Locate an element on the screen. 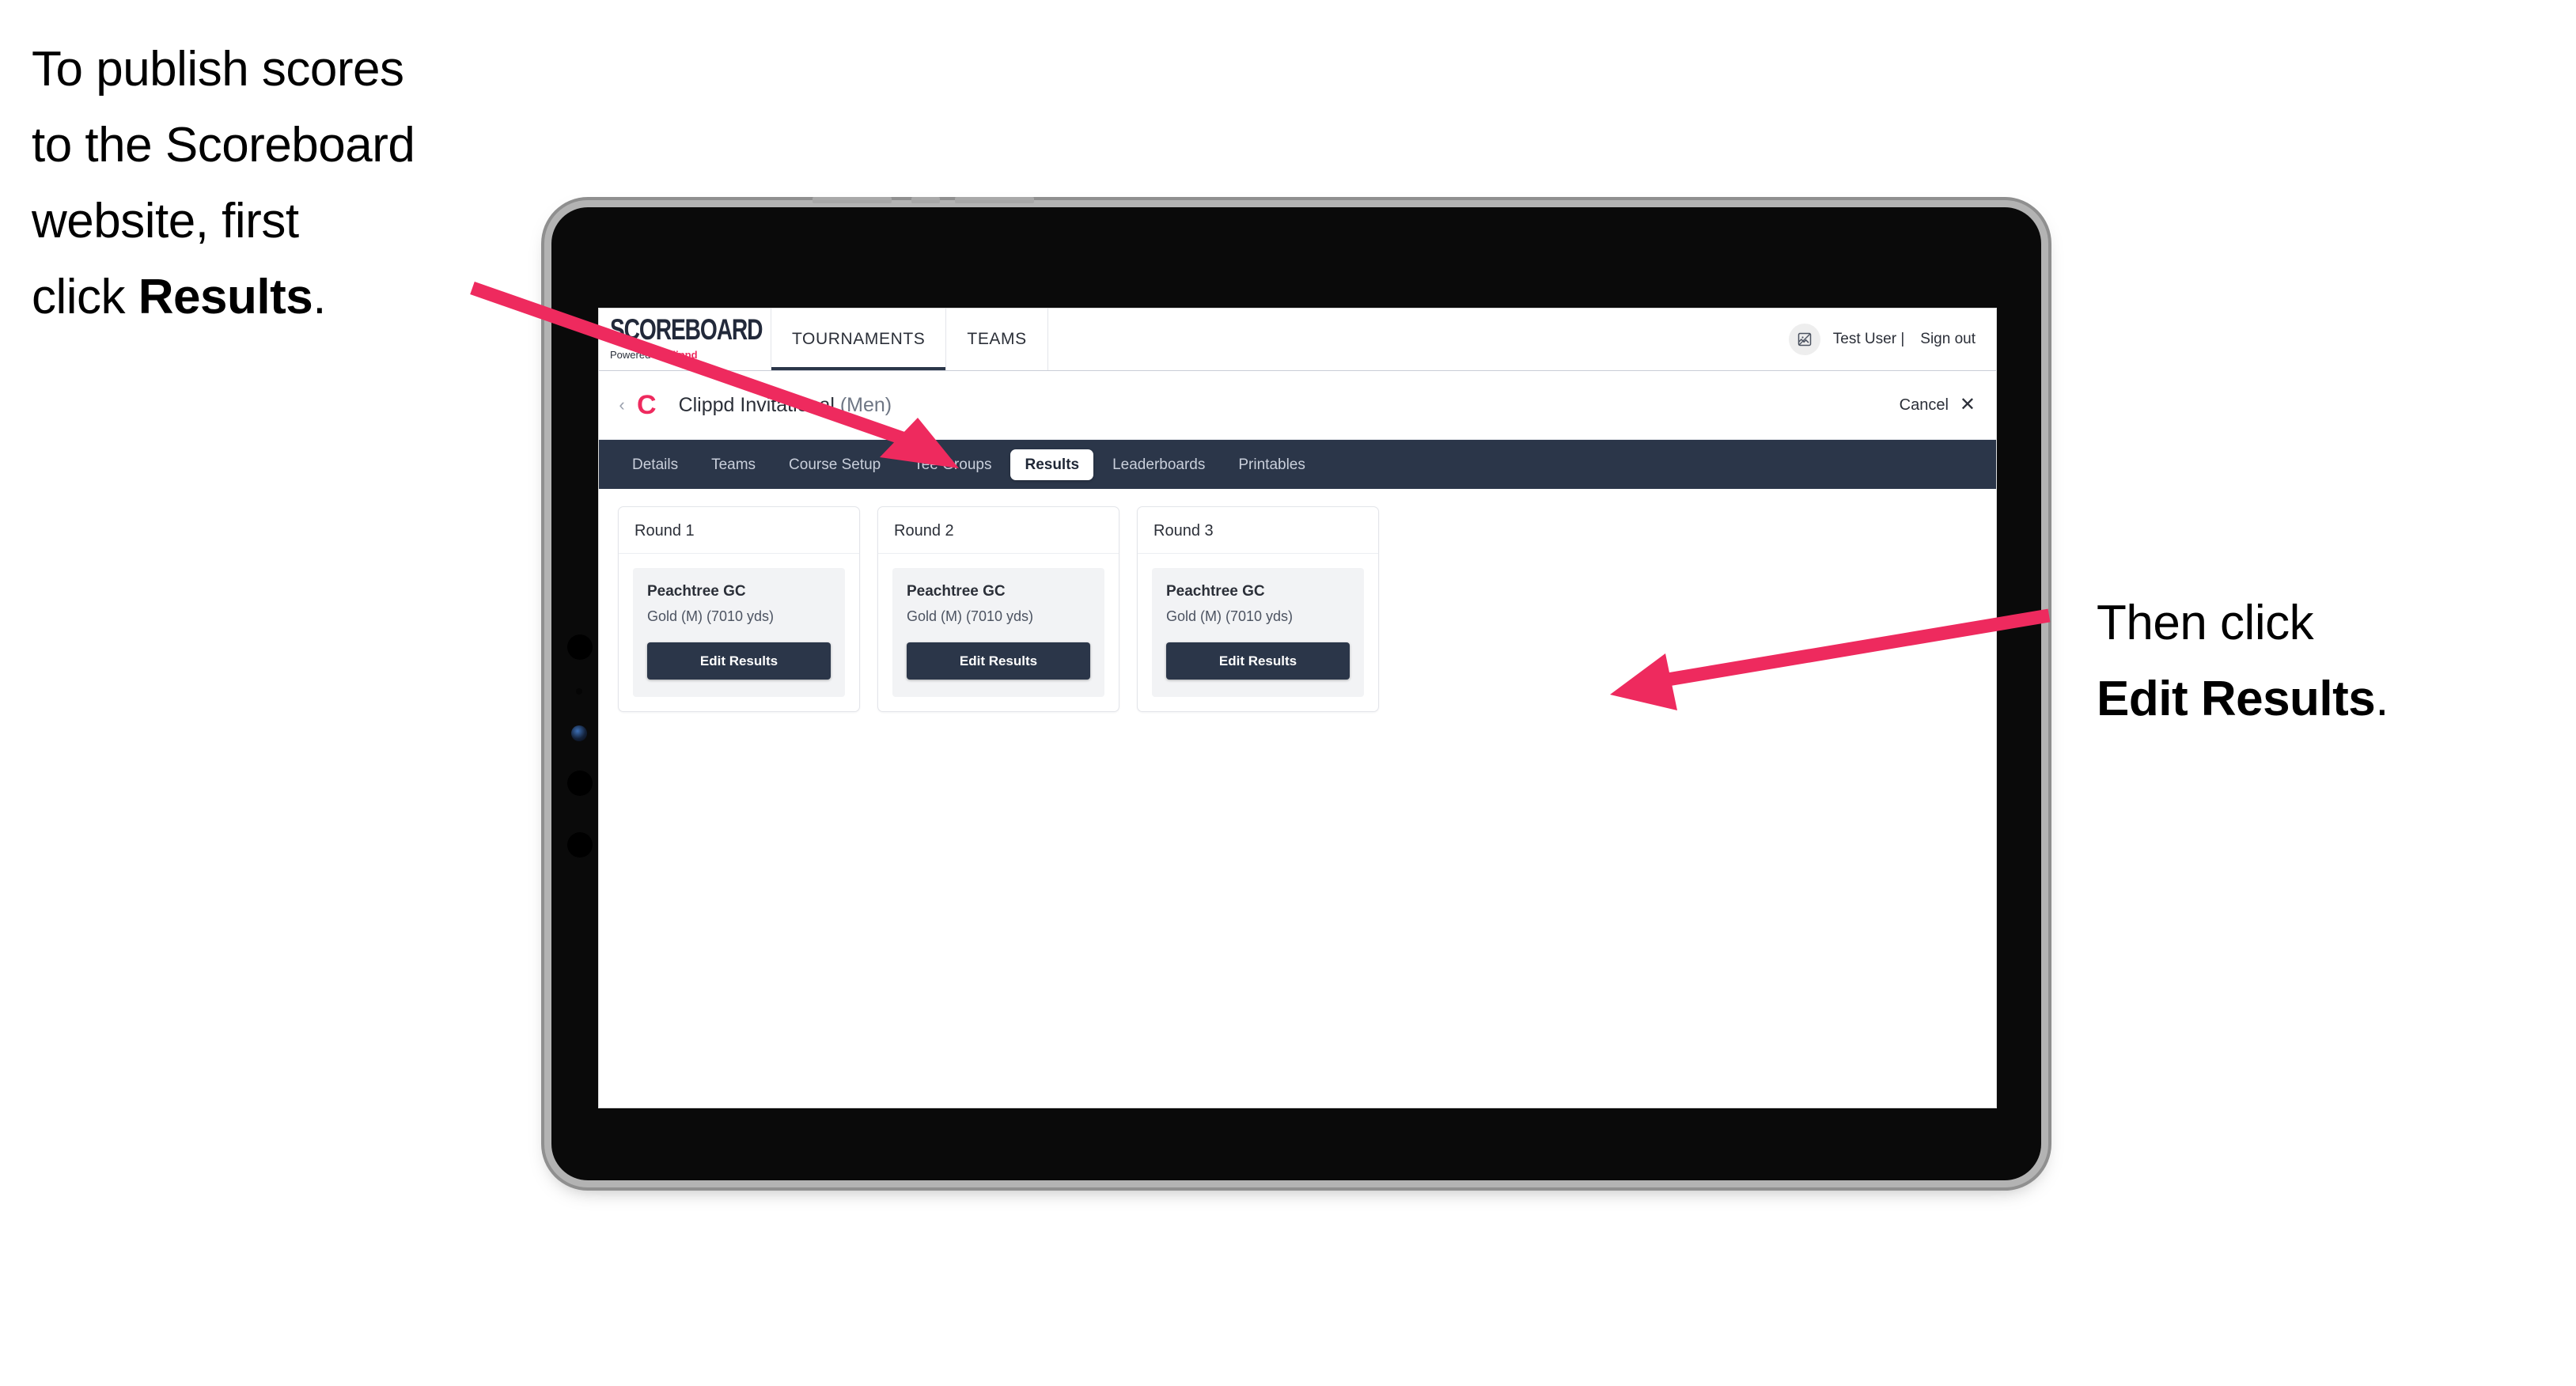  section-tab-results-label: Results is located at coordinates (1052, 464).